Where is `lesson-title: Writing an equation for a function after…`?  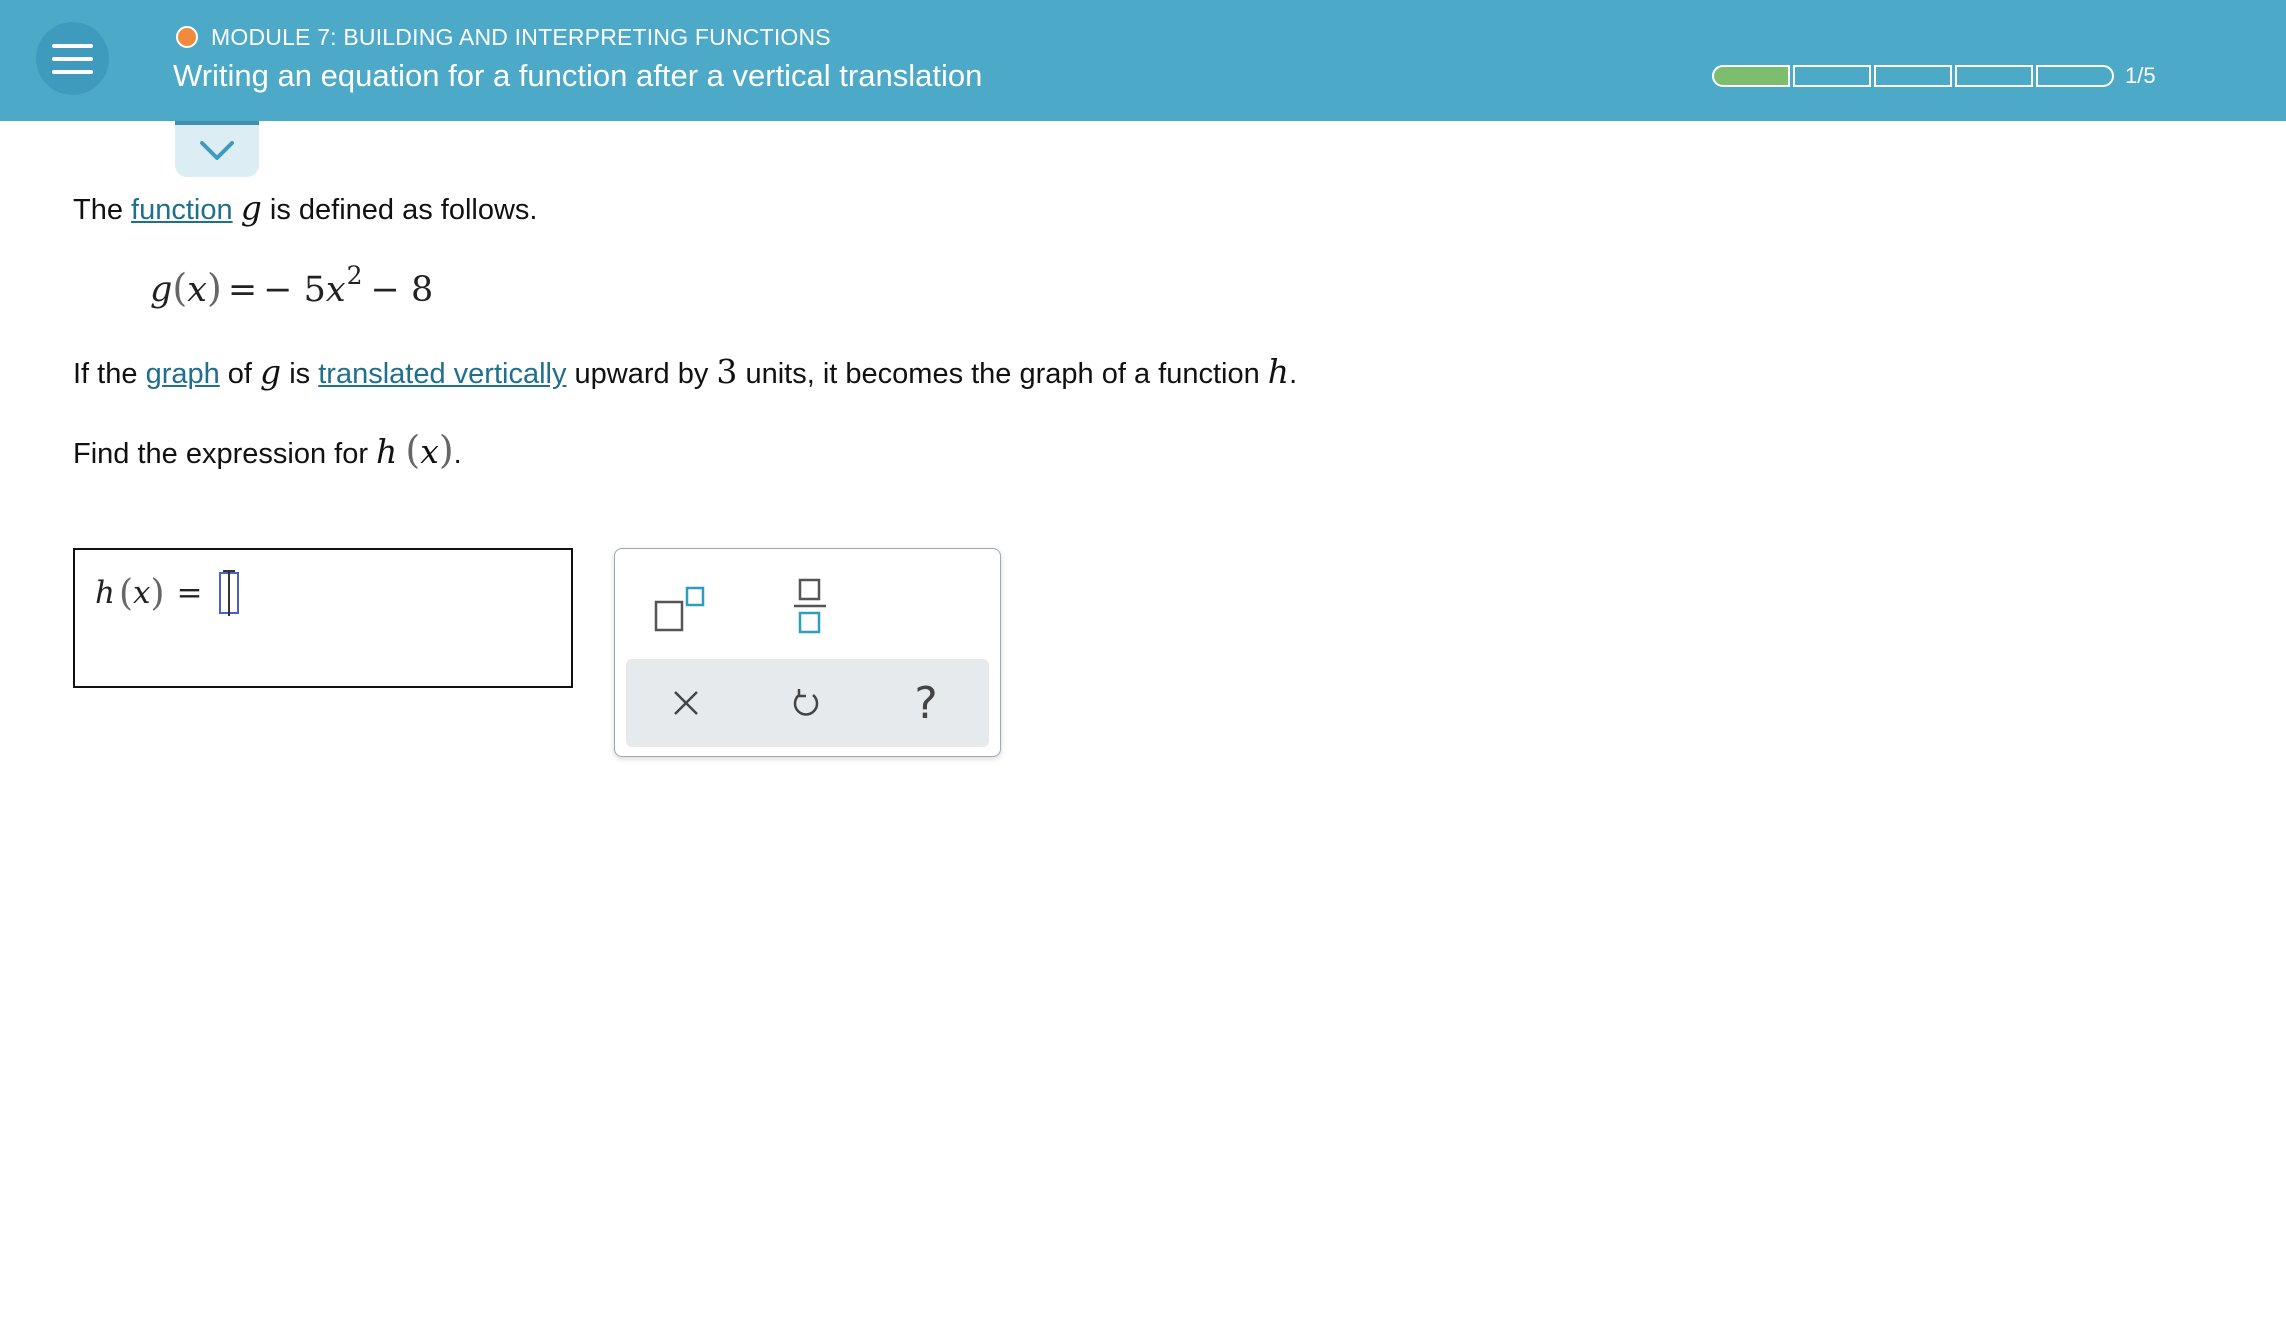
lesson-title: Writing an equation for a function after… is located at coordinates (578, 75).